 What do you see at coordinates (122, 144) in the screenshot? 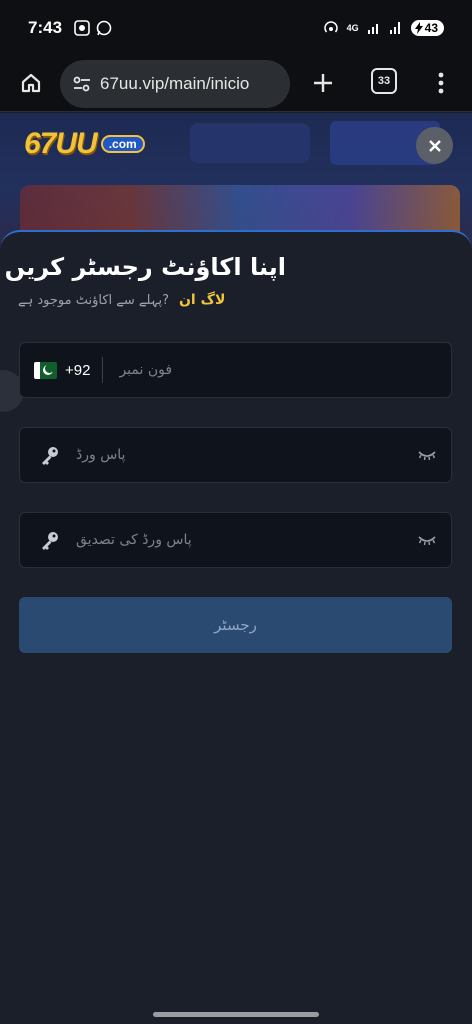
I see `logo-suffix: .com` at bounding box center [122, 144].